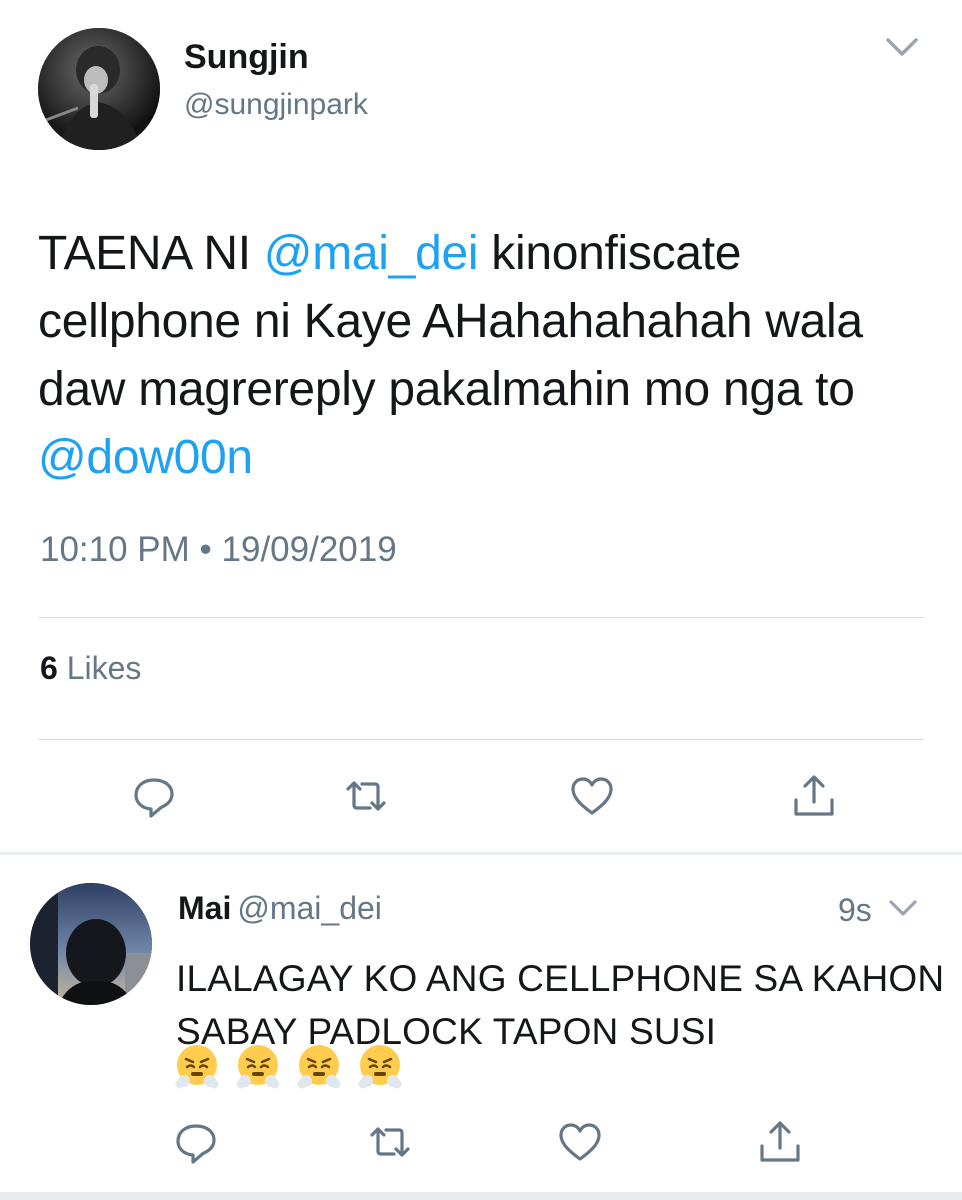 The width and height of the screenshot is (962, 1200). What do you see at coordinates (481, 853) in the screenshot?
I see `section-divider` at bounding box center [481, 853].